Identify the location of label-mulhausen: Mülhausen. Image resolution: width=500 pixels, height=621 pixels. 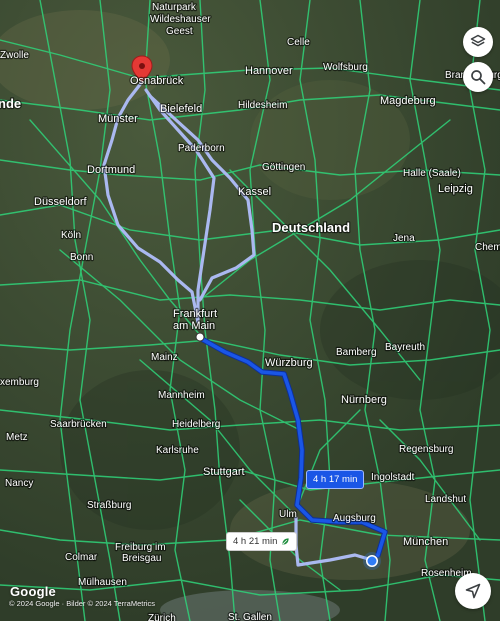
(102, 582).